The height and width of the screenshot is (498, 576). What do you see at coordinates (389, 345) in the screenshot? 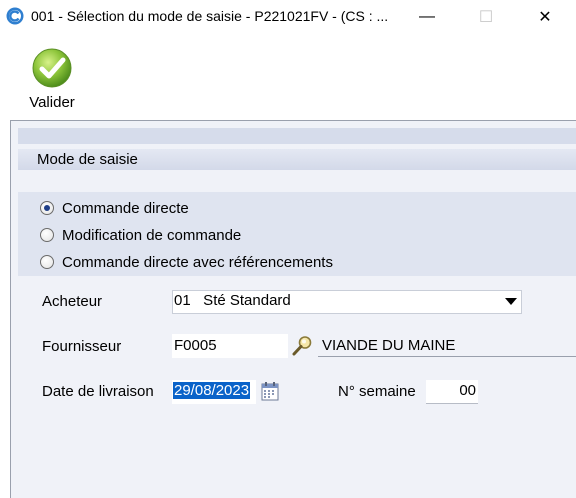
I see `supplier-name: VIANDE DU MAINE` at bounding box center [389, 345].